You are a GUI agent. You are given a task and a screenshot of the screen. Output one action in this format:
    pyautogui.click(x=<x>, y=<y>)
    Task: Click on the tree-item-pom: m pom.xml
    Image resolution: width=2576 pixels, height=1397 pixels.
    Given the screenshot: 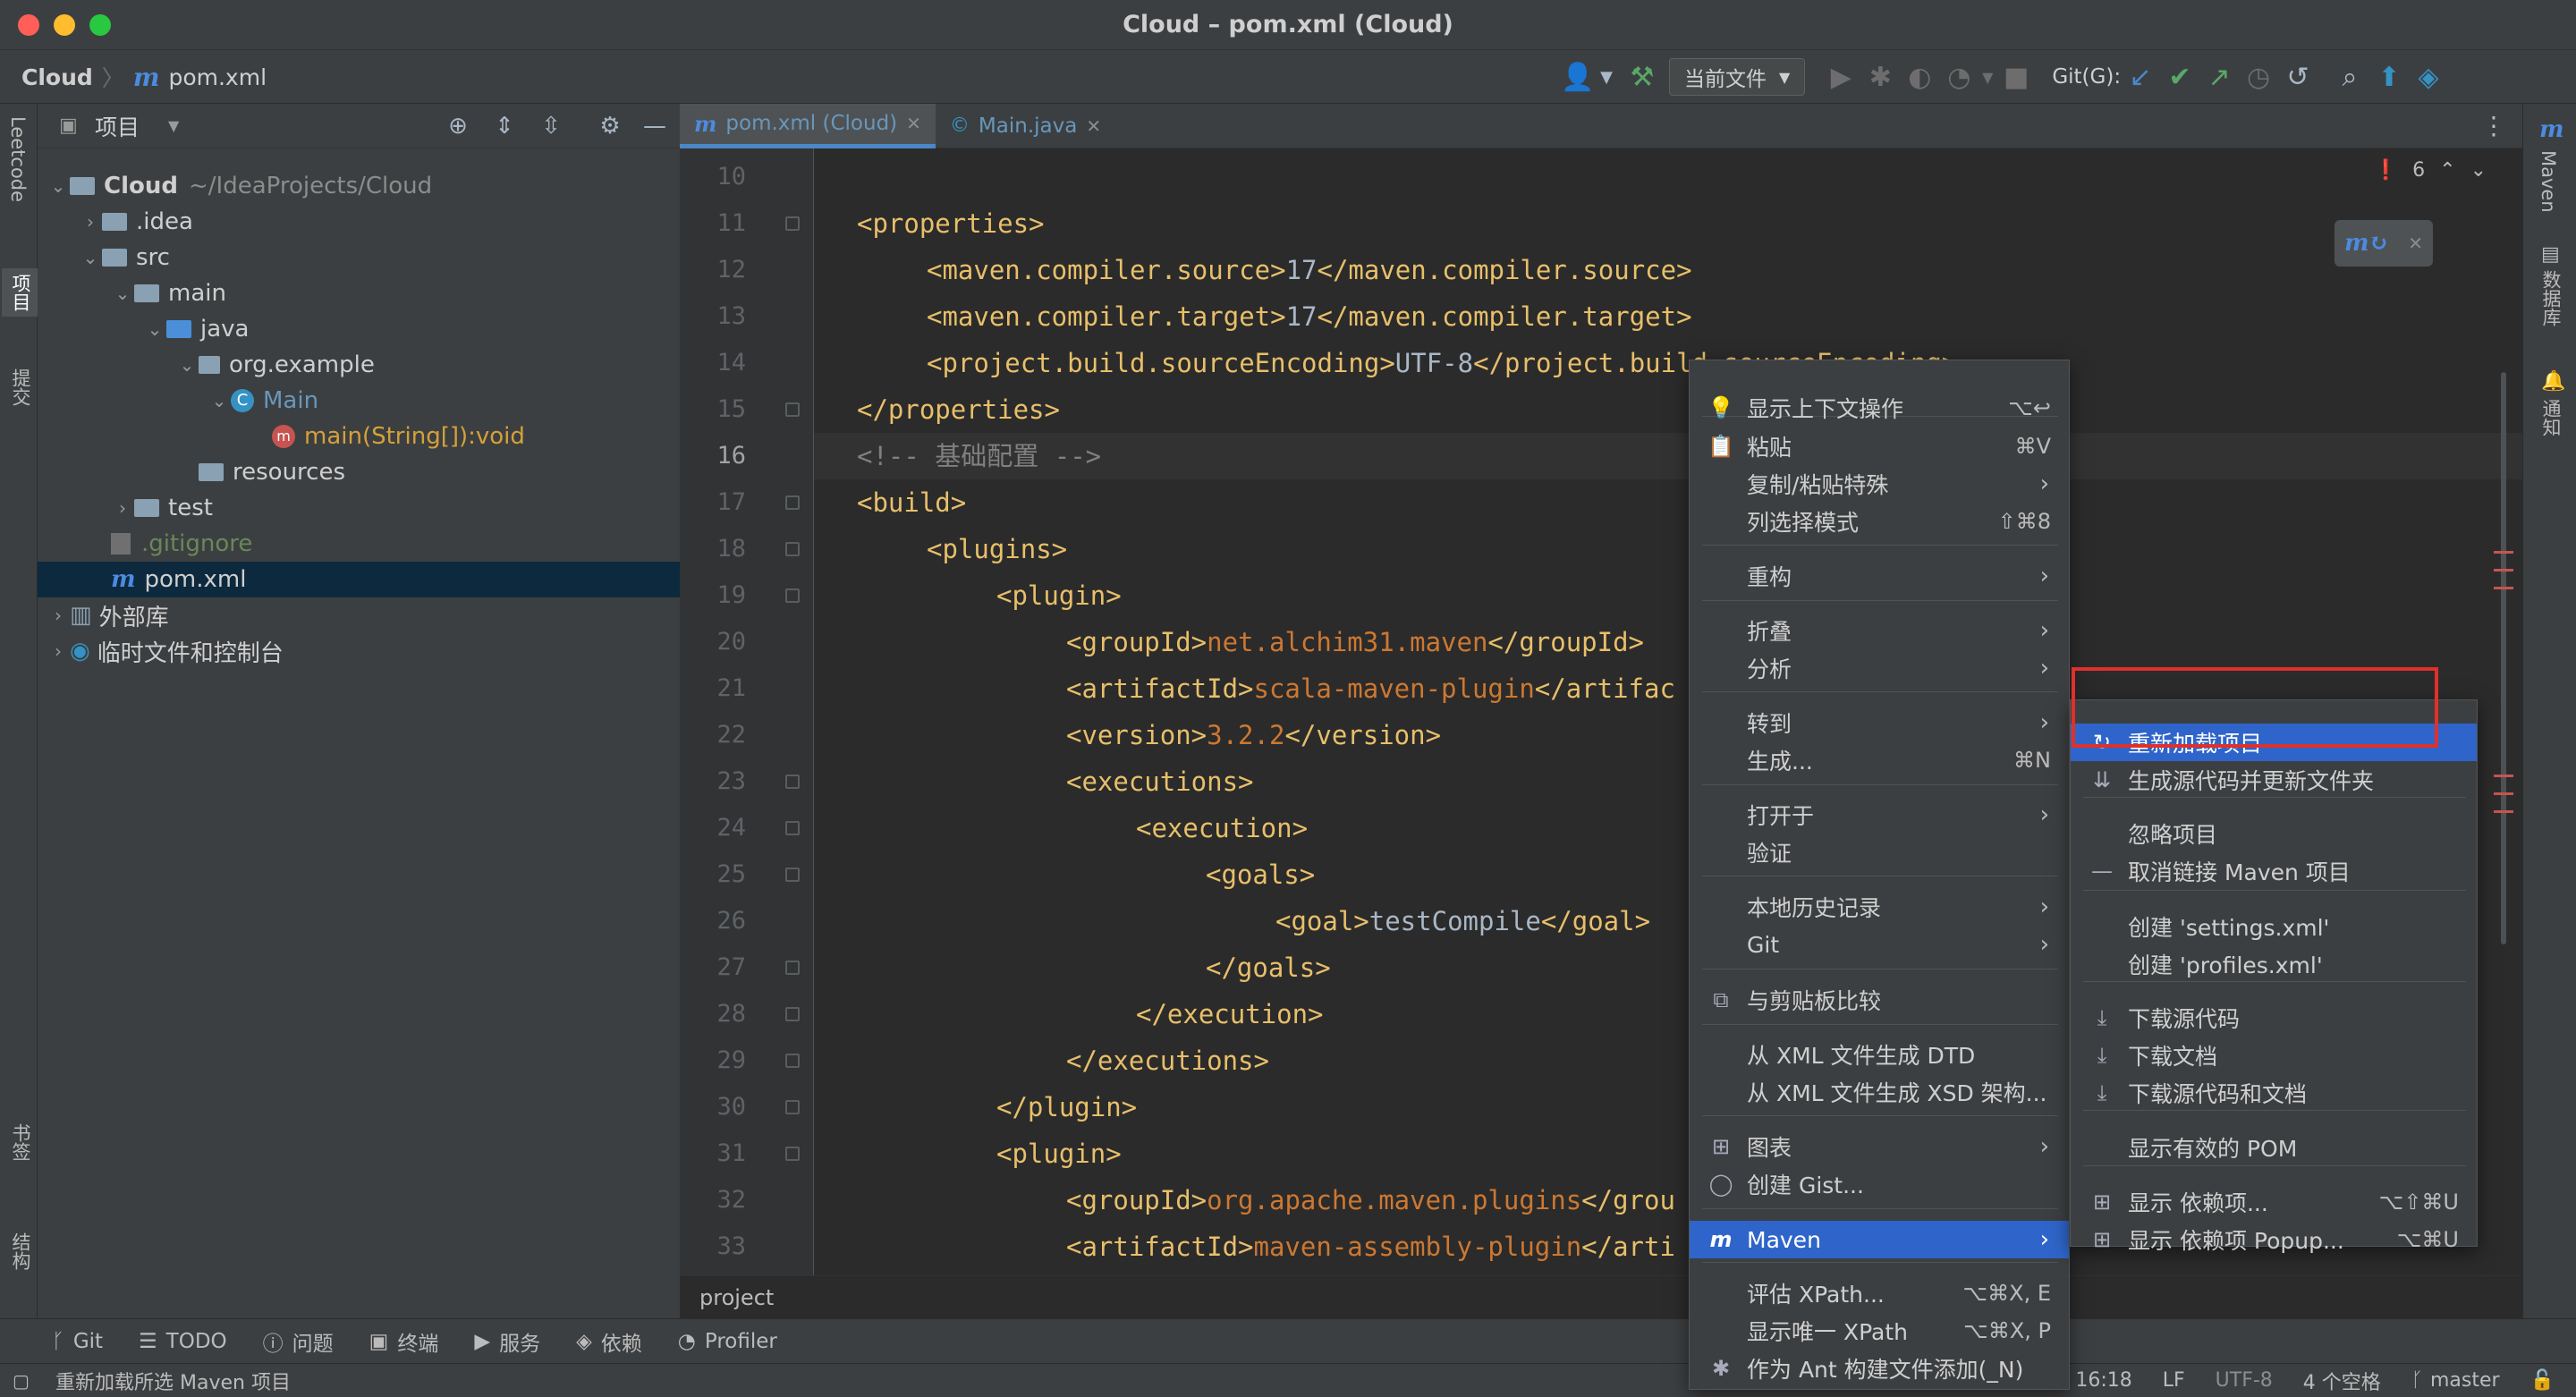 What is the action you would take?
    pyautogui.click(x=359, y=579)
    